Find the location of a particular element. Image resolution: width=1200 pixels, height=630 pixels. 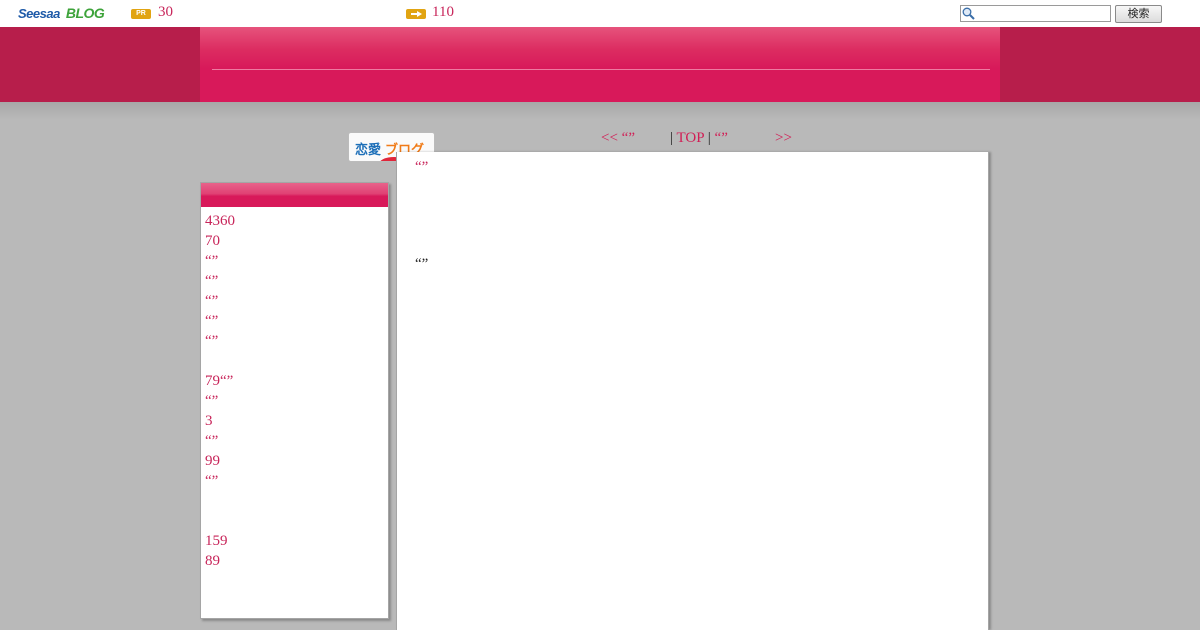

next-link-wrap: >> is located at coordinates (783, 138).